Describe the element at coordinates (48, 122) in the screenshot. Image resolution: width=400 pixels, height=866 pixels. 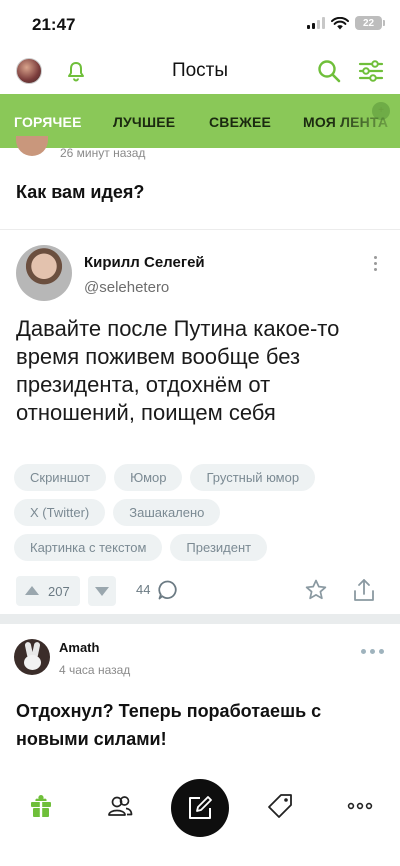
I see `tab-hot: ГОРЯЧЕЕ` at that location.